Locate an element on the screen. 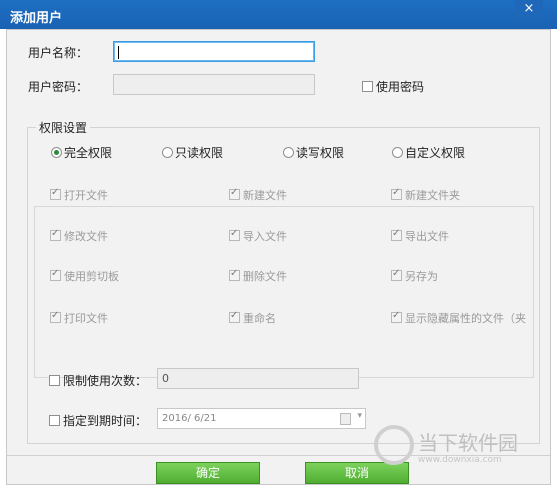  title-bar: 添加用户 × is located at coordinates (278, 14).